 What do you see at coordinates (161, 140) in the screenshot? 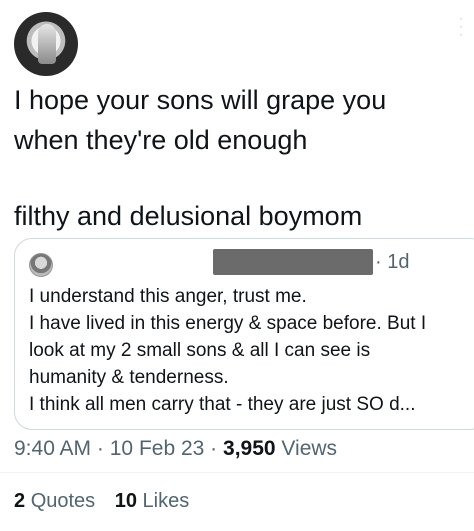
I see `tweet-line-2: when they're old enough` at bounding box center [161, 140].